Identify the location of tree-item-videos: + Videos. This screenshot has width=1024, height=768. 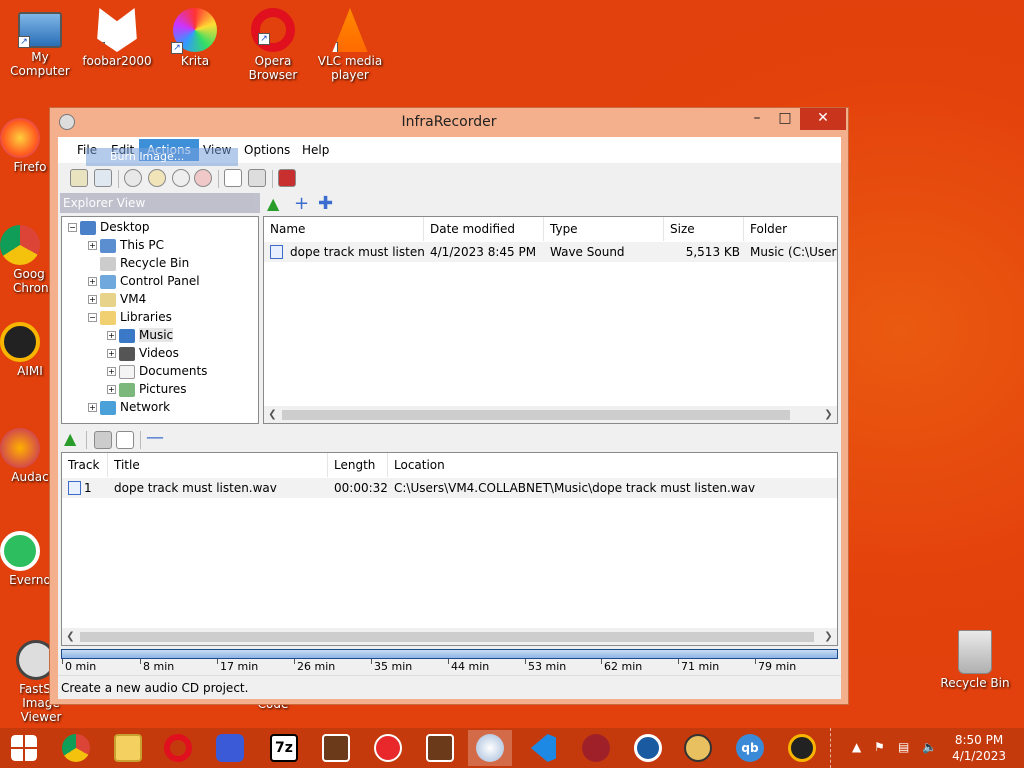
(143, 353).